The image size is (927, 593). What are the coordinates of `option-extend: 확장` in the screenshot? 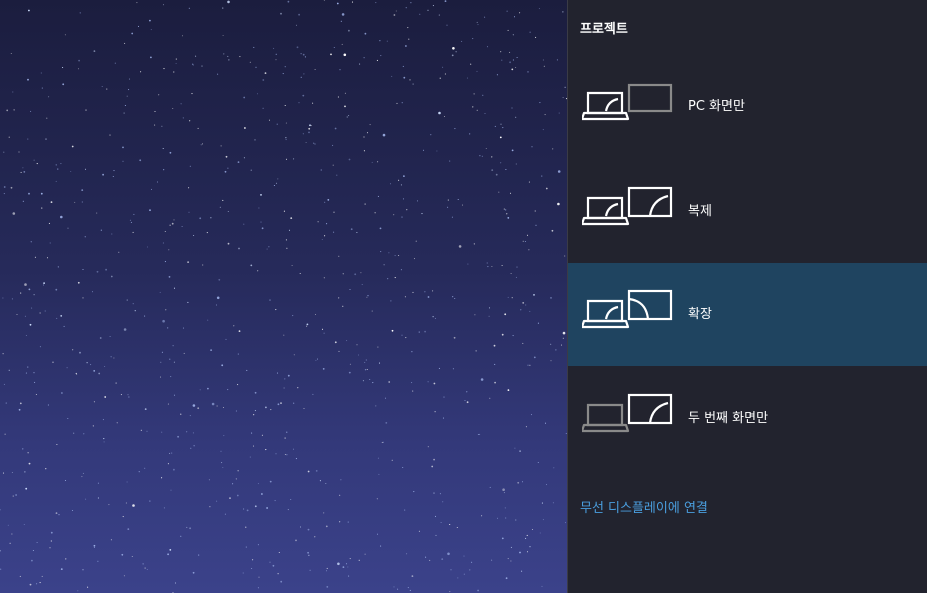 It's located at (747, 314).